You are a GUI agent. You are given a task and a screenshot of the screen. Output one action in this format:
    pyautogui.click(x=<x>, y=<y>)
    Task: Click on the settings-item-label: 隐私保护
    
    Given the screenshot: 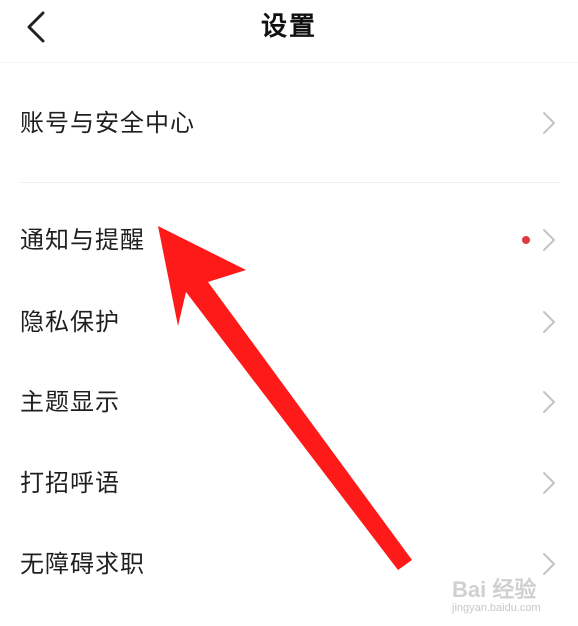 What is the action you would take?
    pyautogui.click(x=70, y=322)
    